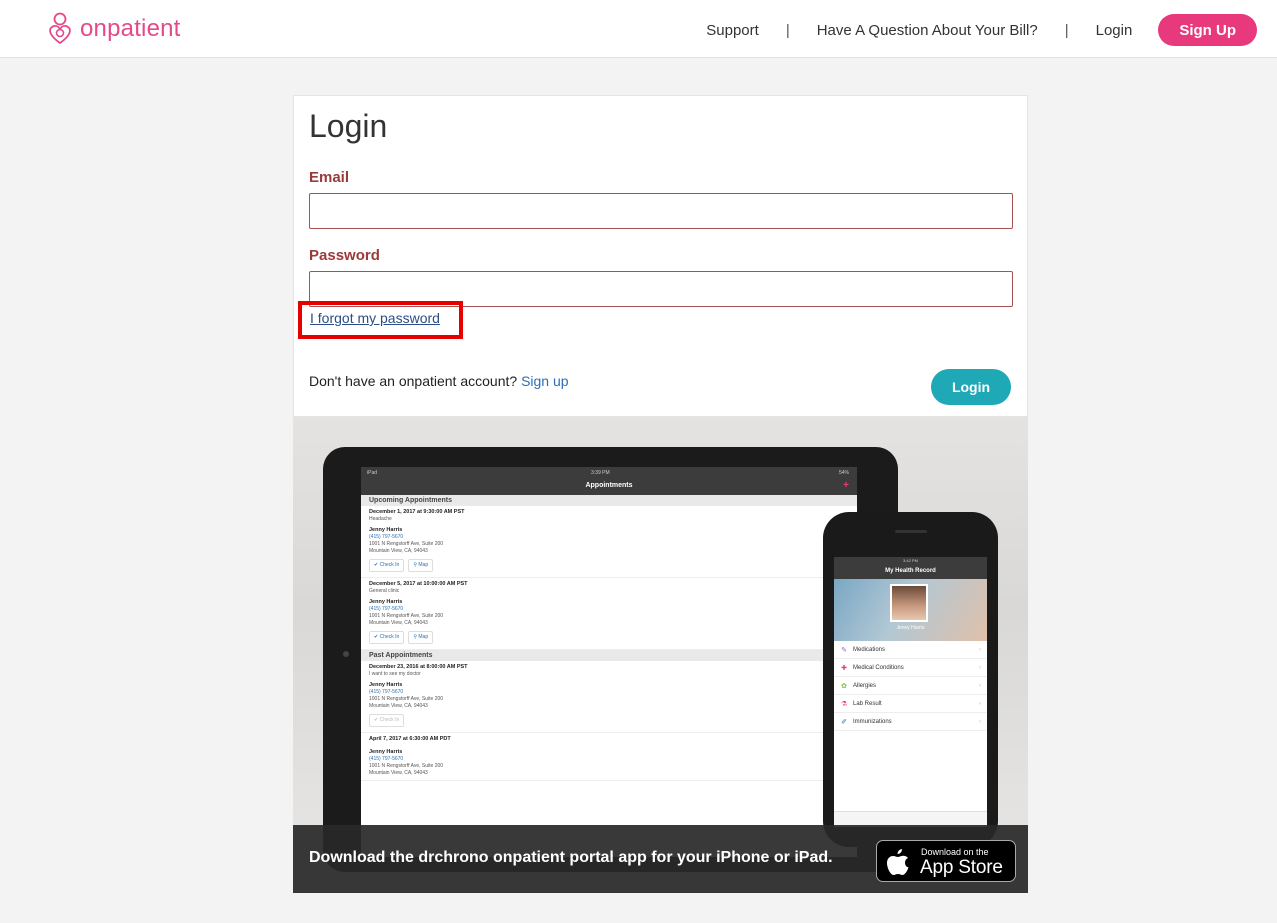 This screenshot has width=1277, height=923. What do you see at coordinates (910, 628) in the screenshot?
I see `phone-patient-name: Jenny Harris` at bounding box center [910, 628].